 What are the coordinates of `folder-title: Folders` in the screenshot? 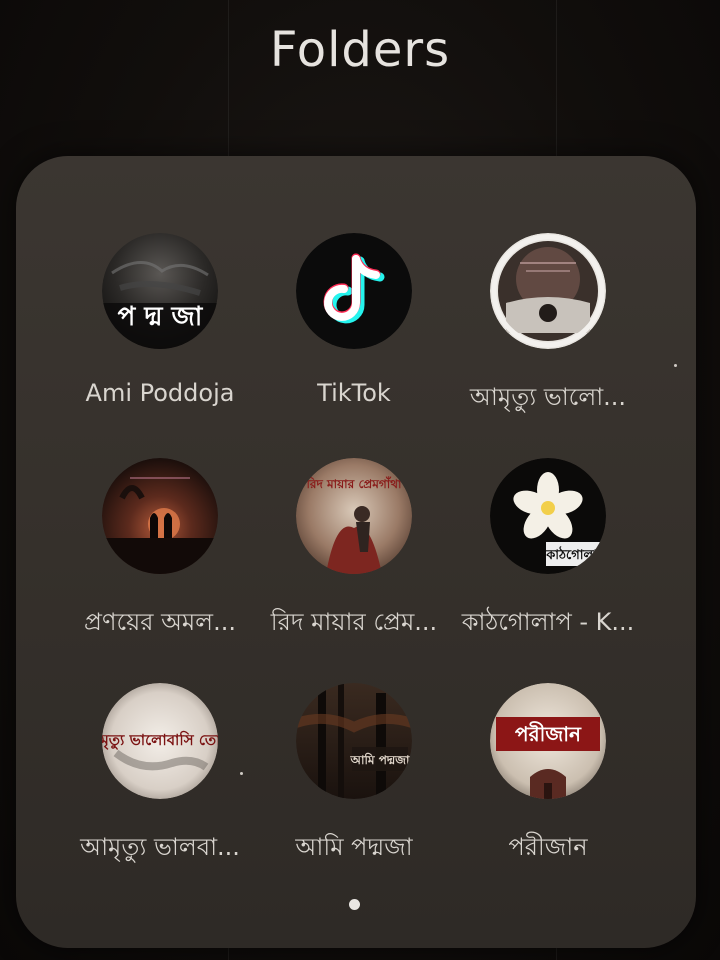 It's located at (360, 50).